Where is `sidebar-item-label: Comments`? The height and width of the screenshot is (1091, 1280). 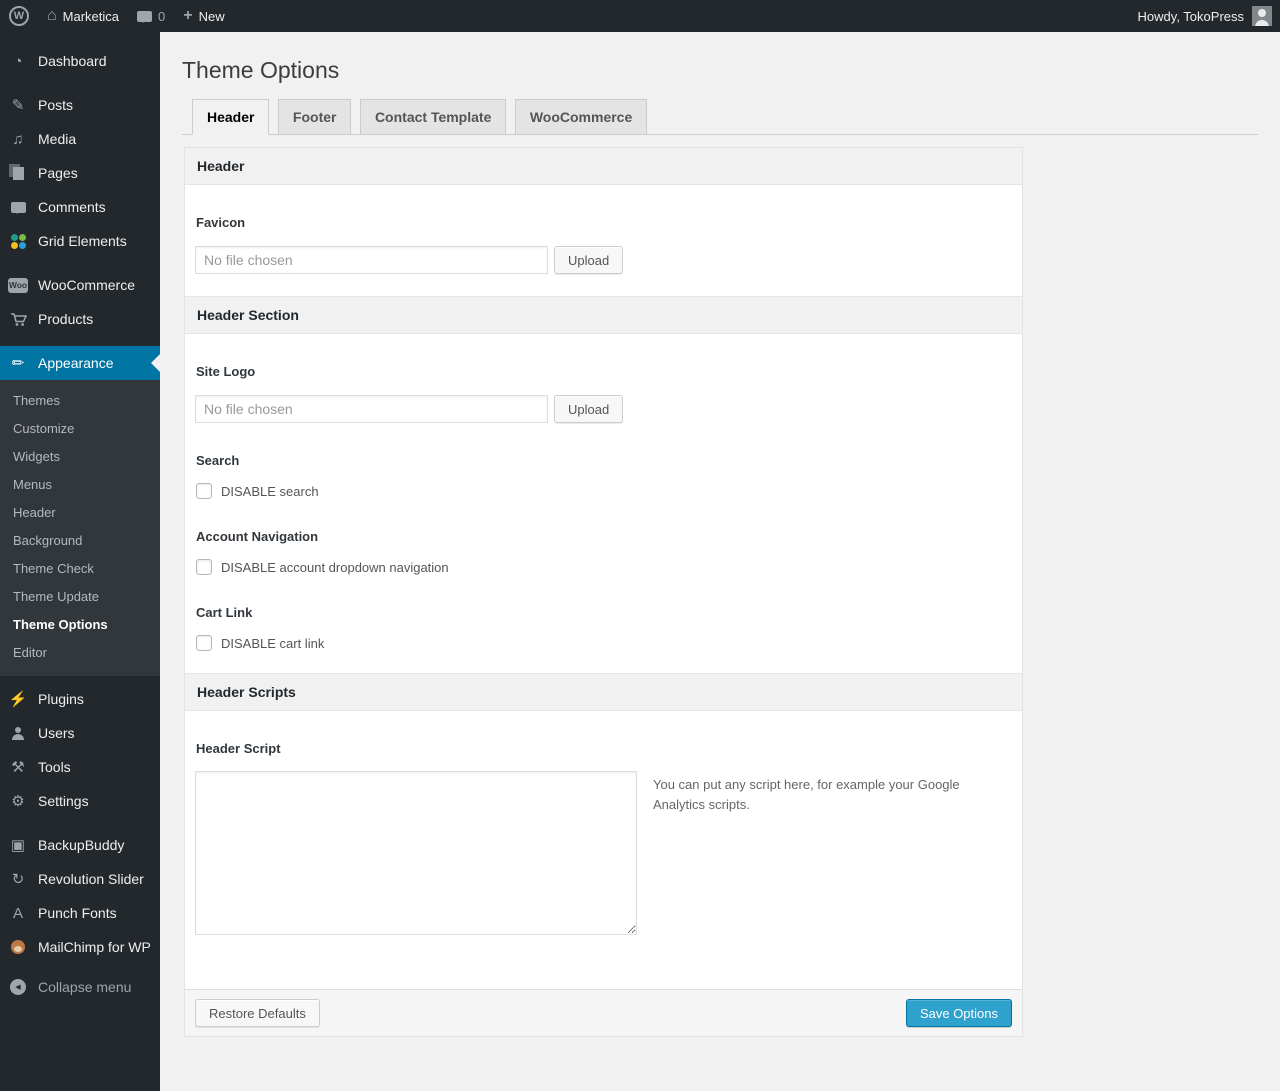
sidebar-item-label: Comments is located at coordinates (72, 207).